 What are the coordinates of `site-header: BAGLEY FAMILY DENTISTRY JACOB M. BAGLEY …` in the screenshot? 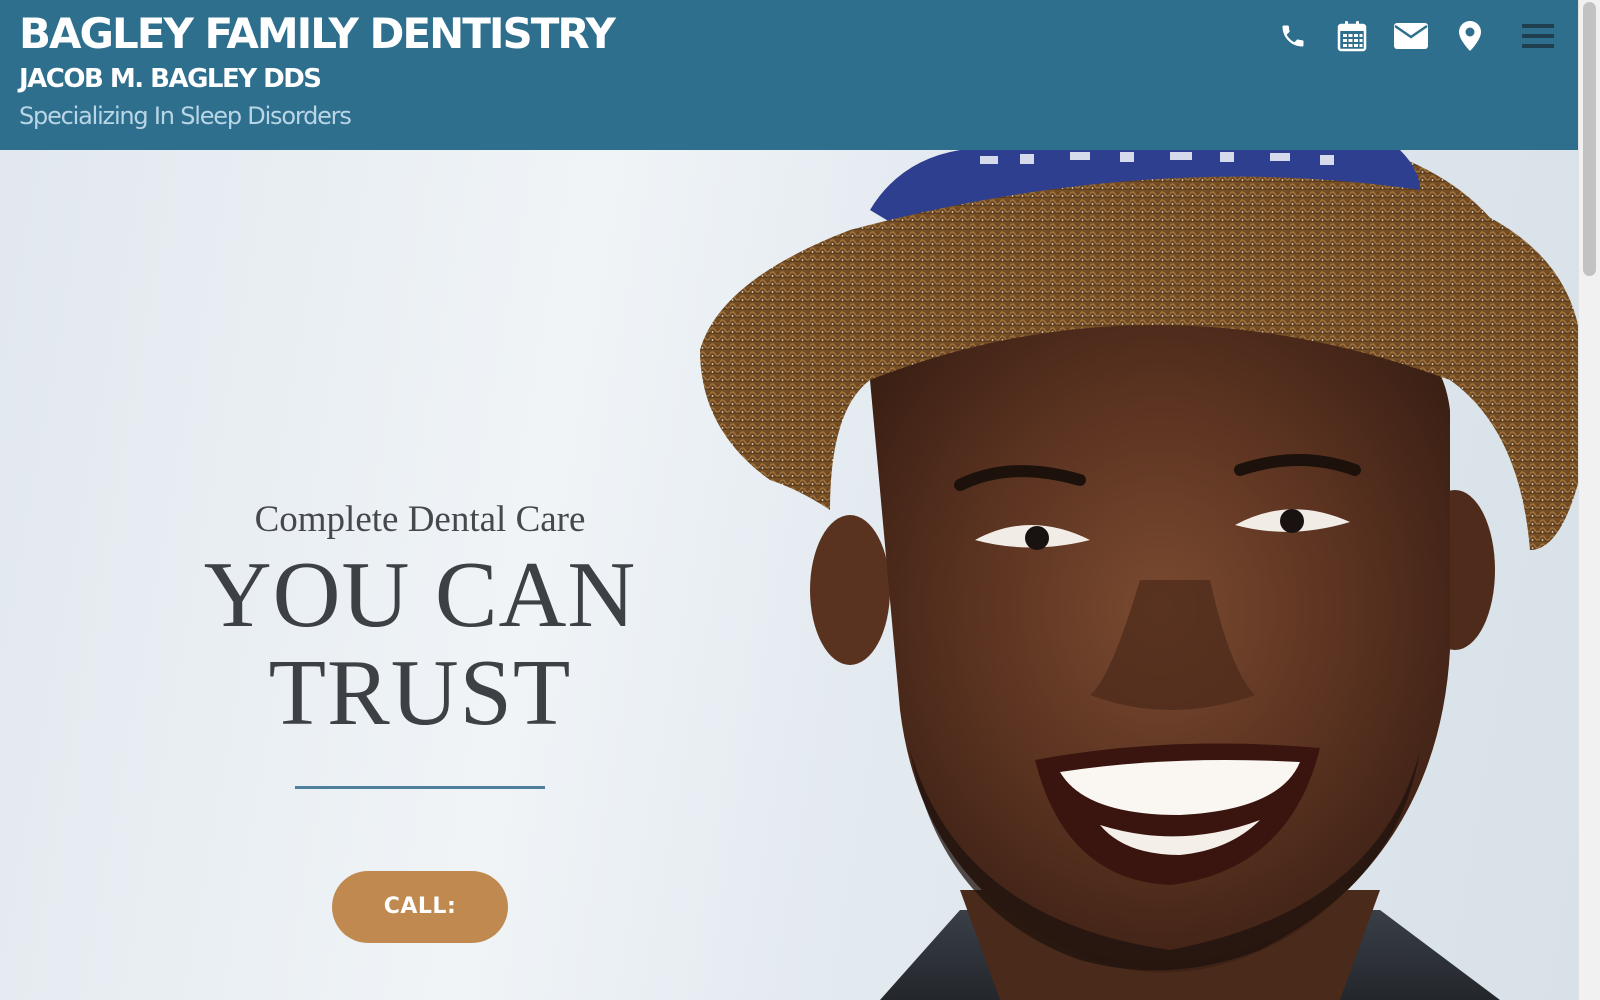 It's located at (789, 75).